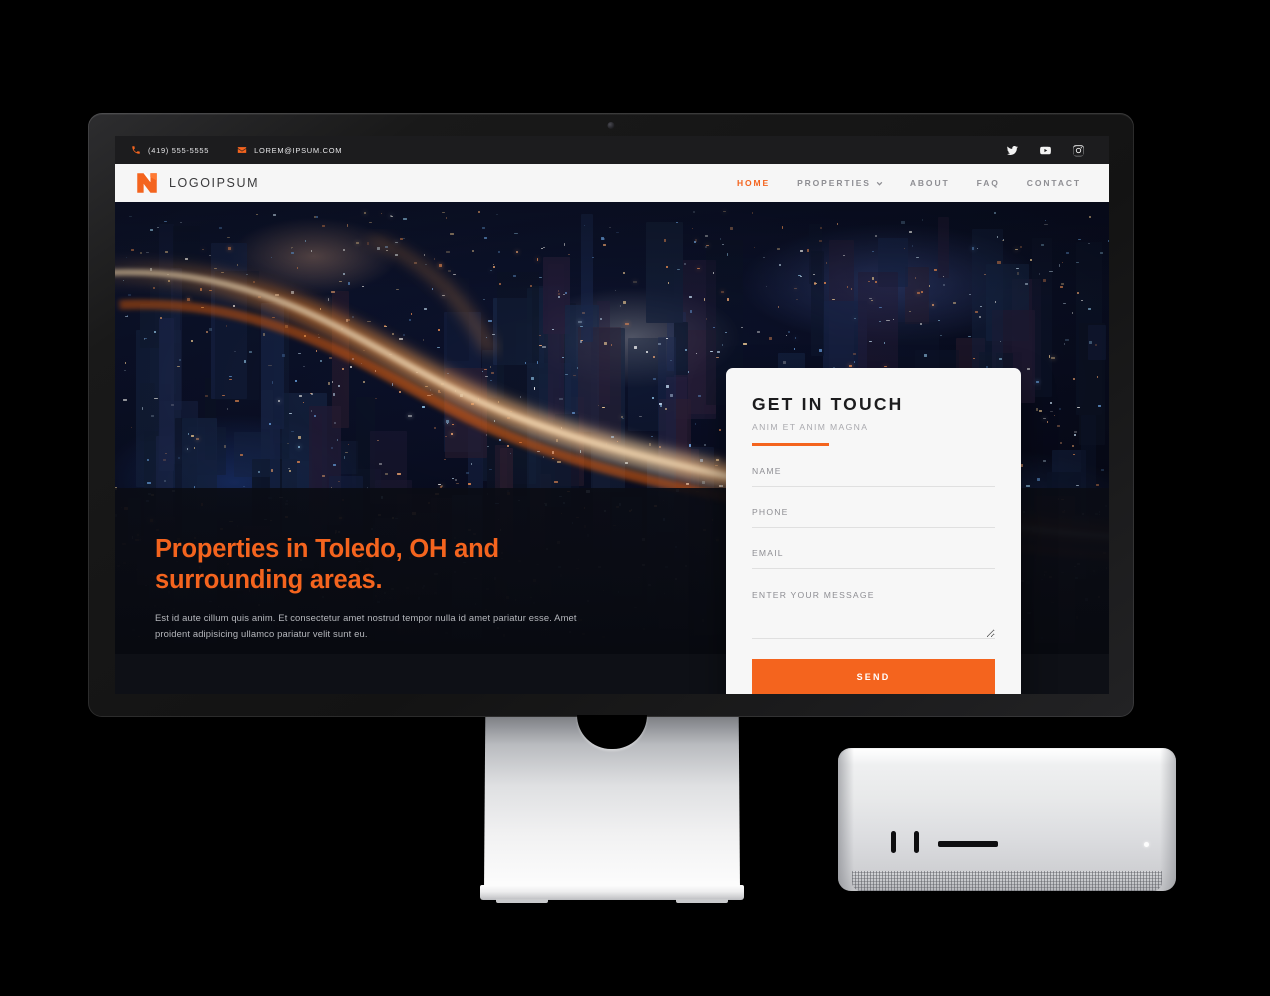  I want to click on stand-base, so click(612, 892).